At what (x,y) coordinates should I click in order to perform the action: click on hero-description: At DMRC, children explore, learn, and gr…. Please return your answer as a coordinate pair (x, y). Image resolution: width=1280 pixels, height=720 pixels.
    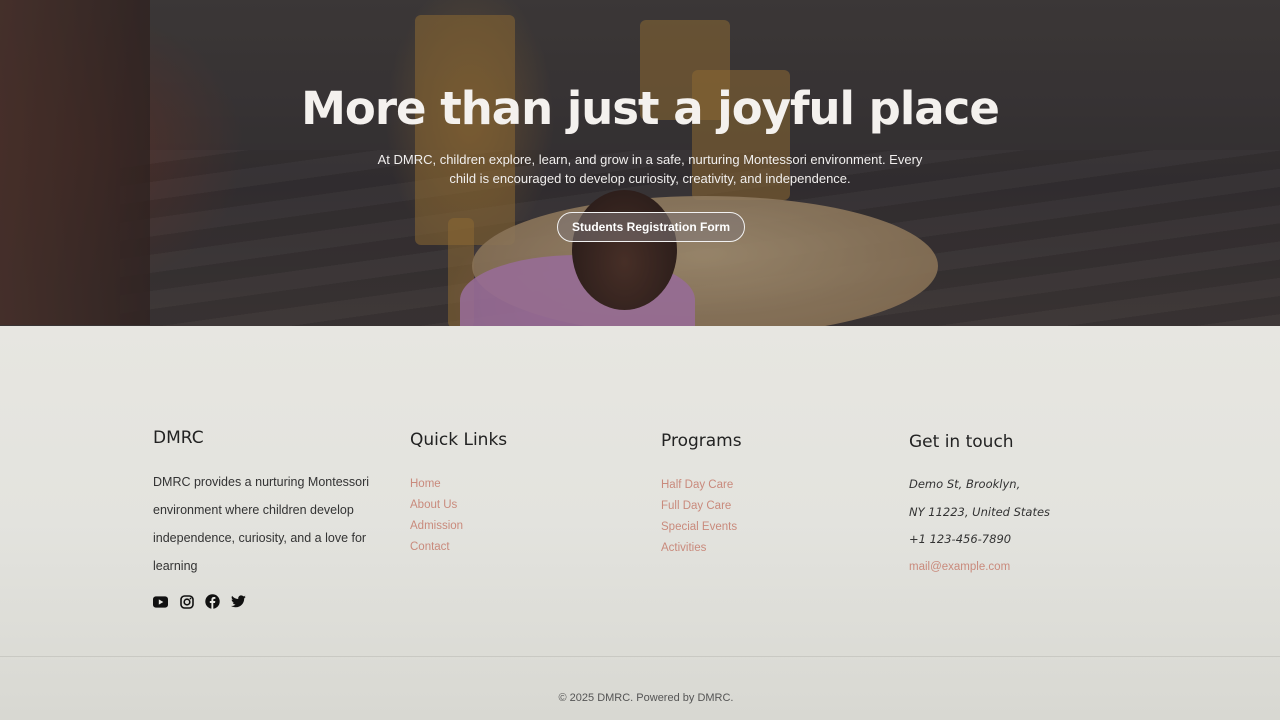
    Looking at the image, I should click on (650, 169).